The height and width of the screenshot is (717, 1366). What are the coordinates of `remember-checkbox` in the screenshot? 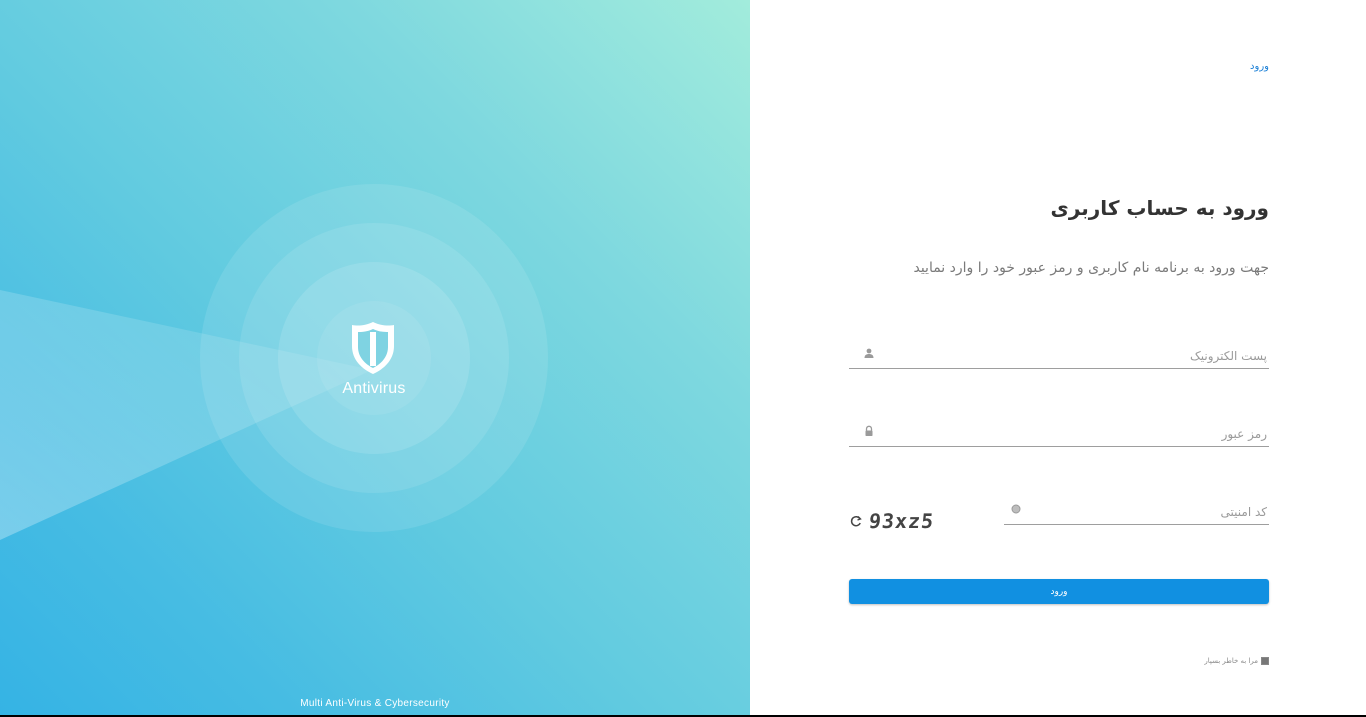 It's located at (1265, 661).